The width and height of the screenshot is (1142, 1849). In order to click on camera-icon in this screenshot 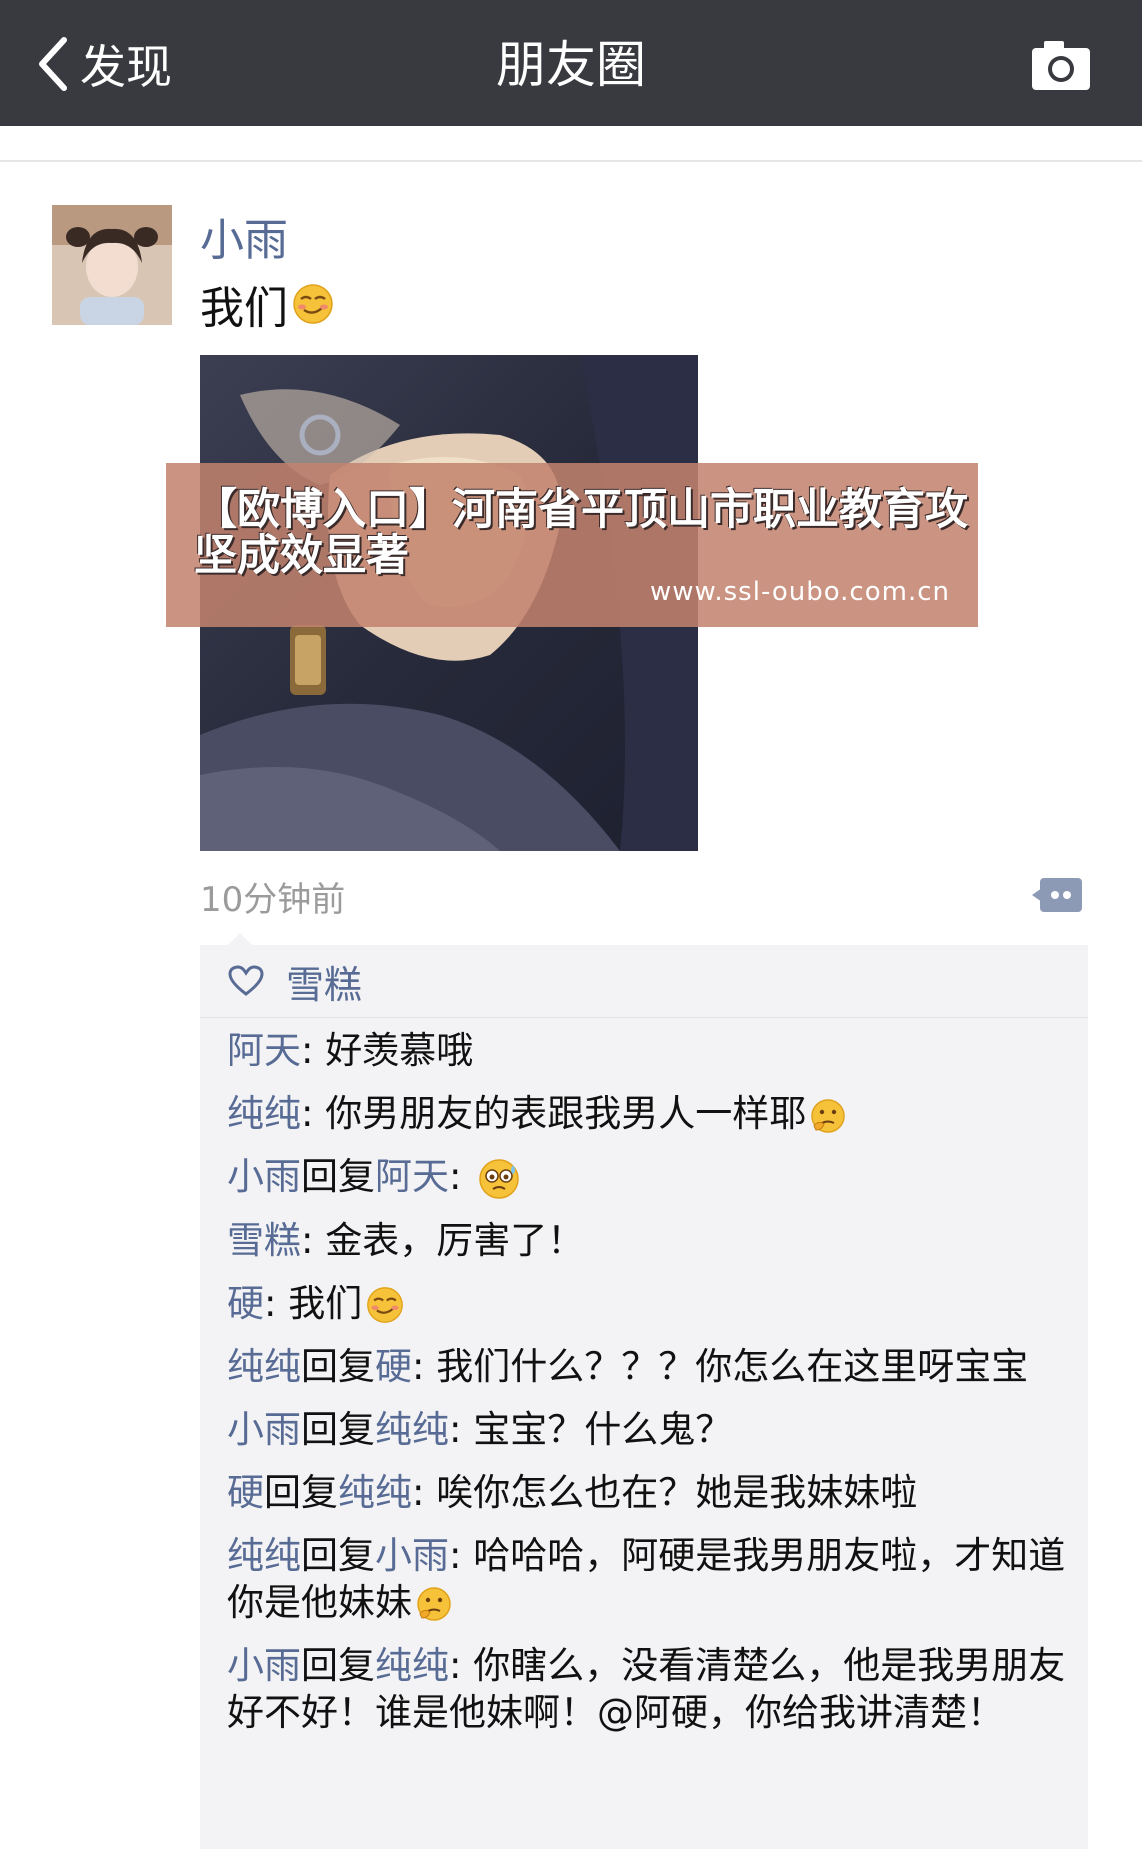, I will do `click(1061, 65)`.